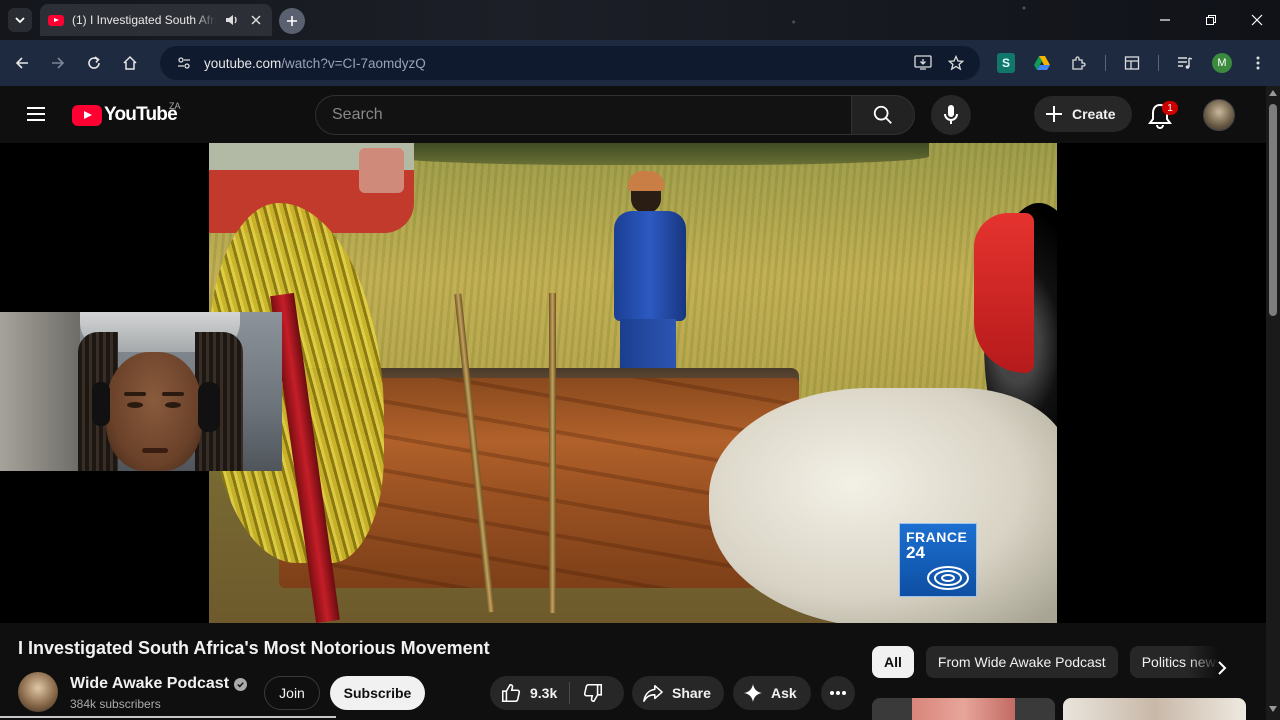 This screenshot has width=1280, height=720. Describe the element at coordinates (1222, 63) in the screenshot. I see `profile-avatar: M` at that location.